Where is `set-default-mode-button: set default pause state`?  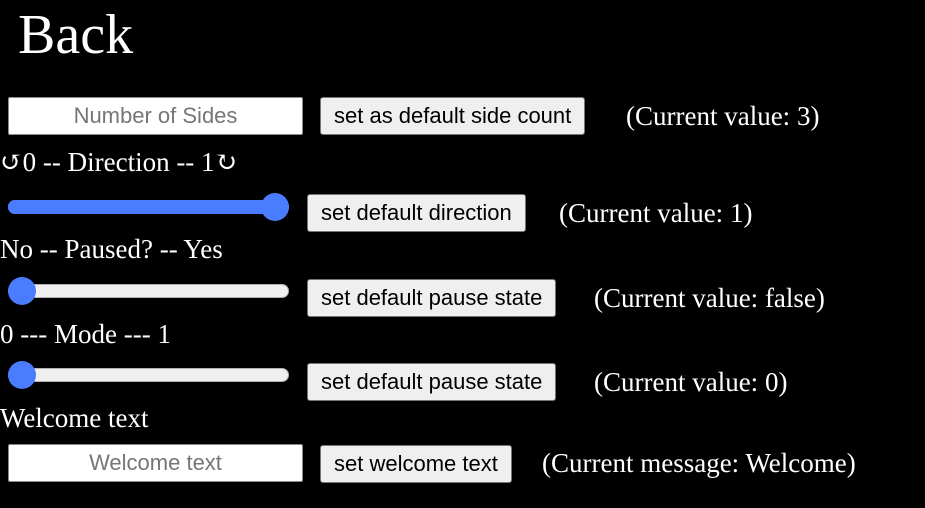
set-default-mode-button: set default pause state is located at coordinates (432, 382).